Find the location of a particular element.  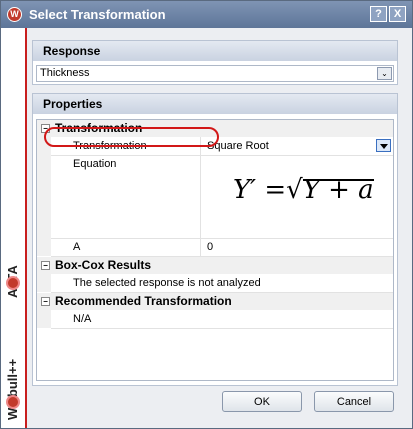

boxcox-category: − Box-Cox Results is located at coordinates (215, 265).